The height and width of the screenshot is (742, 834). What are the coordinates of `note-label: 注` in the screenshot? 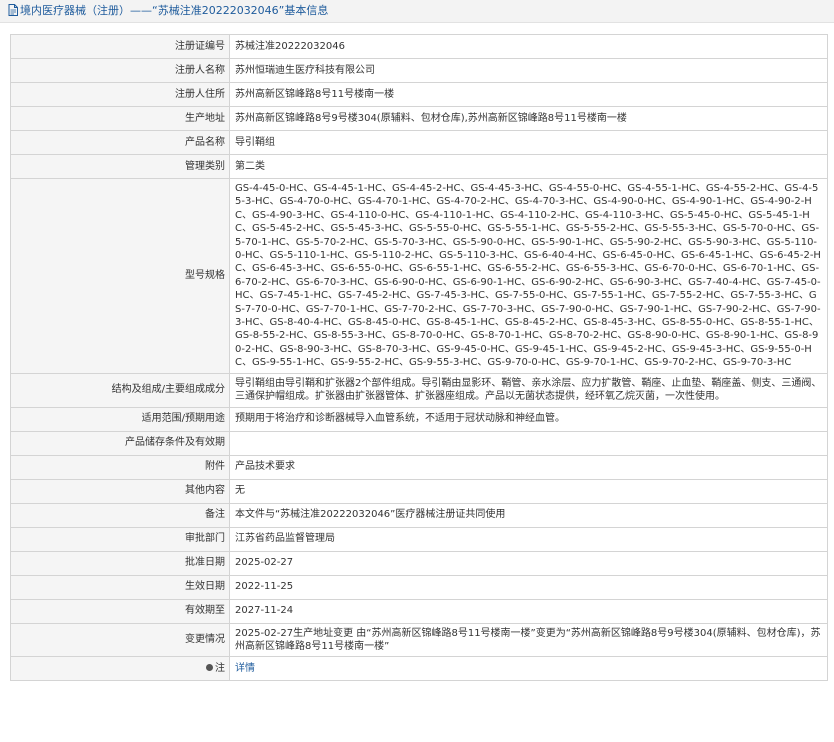 It's located at (220, 669).